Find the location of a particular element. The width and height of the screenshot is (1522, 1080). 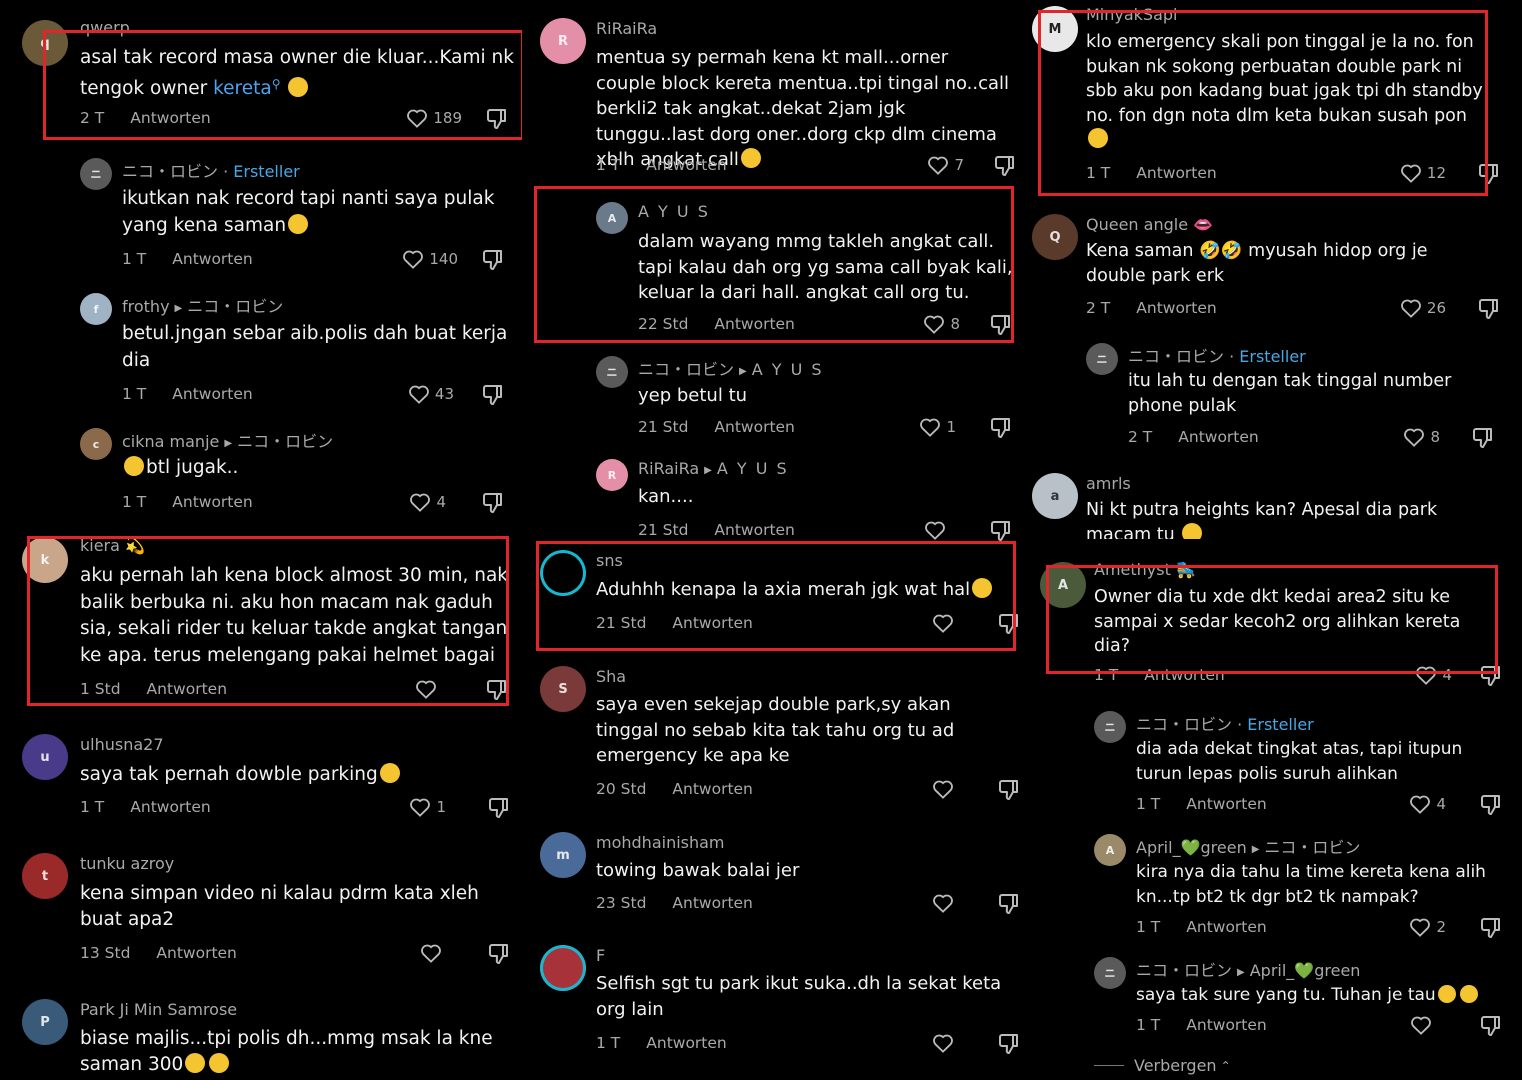

avatar: Q is located at coordinates (1055, 237).